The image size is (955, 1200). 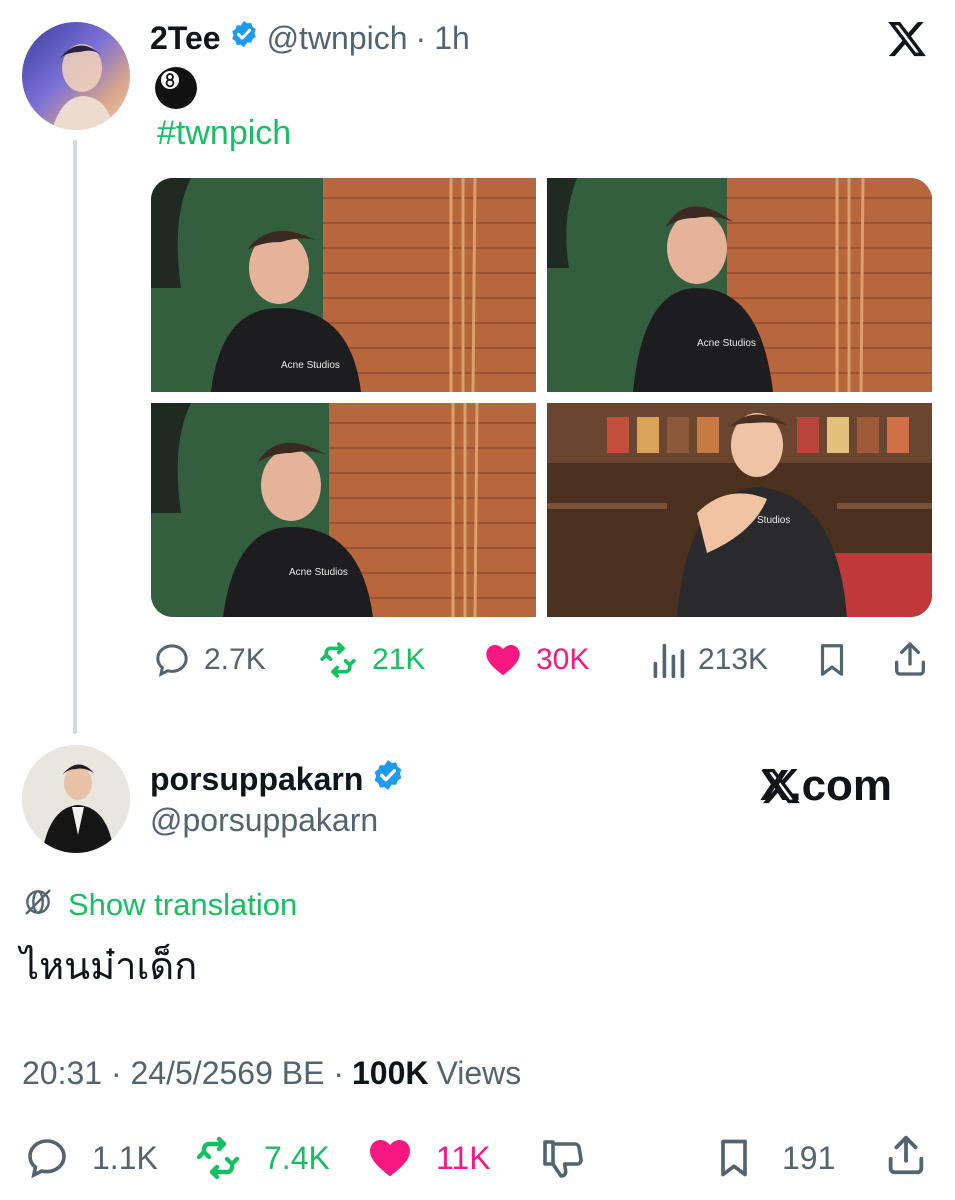 I want to click on like-count: 11K, so click(x=463, y=1157).